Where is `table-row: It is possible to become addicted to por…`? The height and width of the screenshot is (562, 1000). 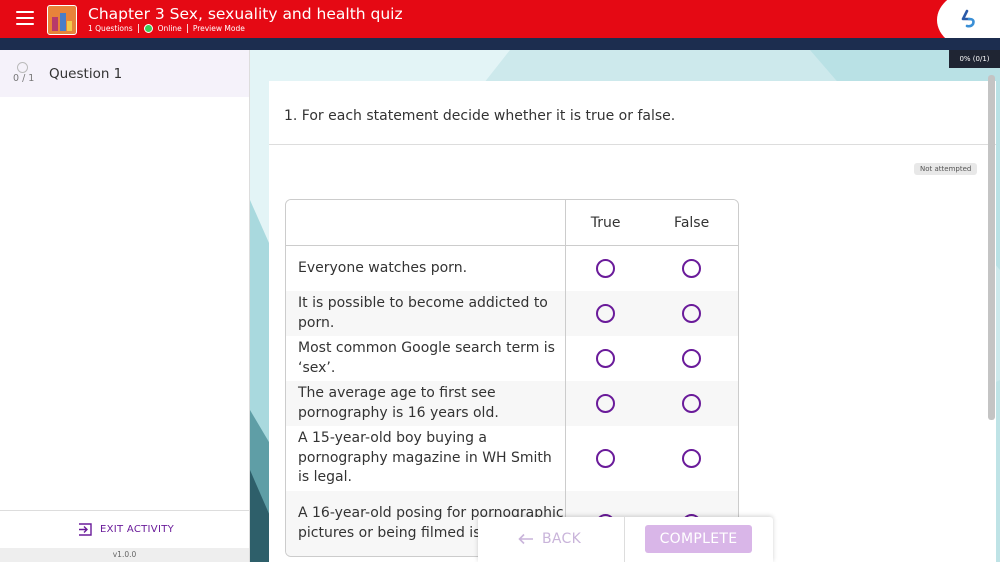
table-row: It is possible to become addicted to por… is located at coordinates (512, 313).